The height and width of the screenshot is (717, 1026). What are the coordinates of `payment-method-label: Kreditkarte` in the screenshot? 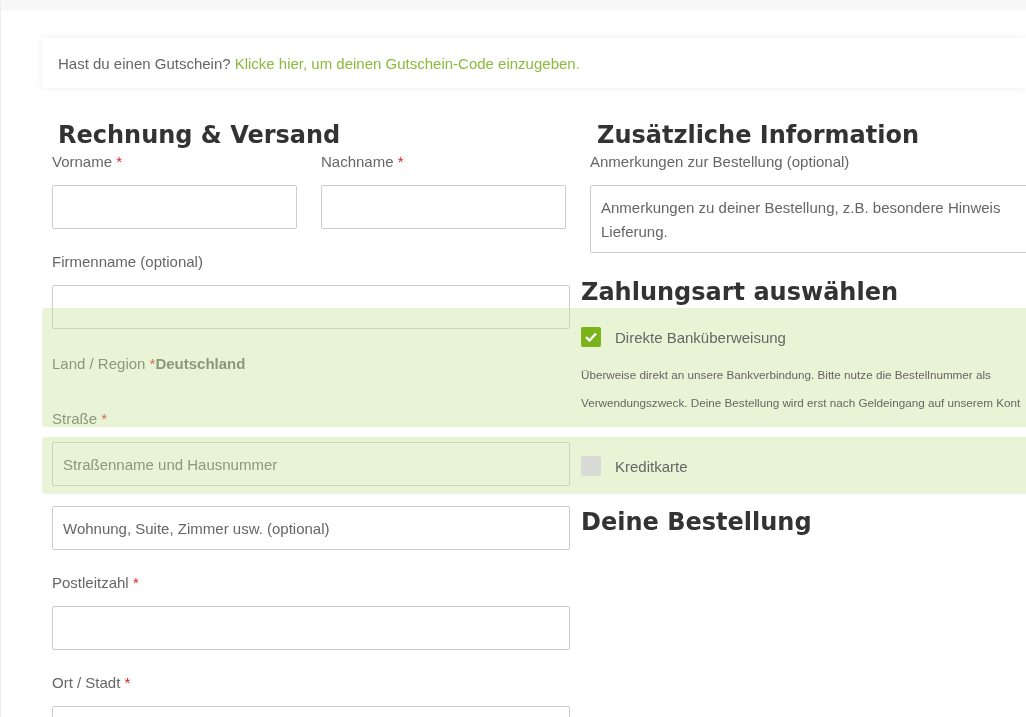 It's located at (651, 466).